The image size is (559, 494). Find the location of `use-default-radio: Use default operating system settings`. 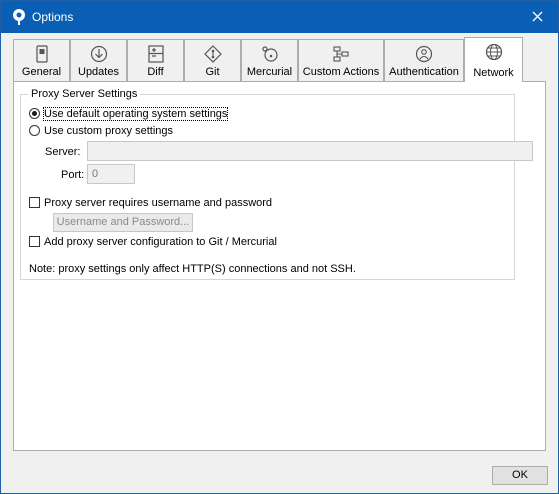

use-default-radio: Use default operating system settings is located at coordinates (129, 114).